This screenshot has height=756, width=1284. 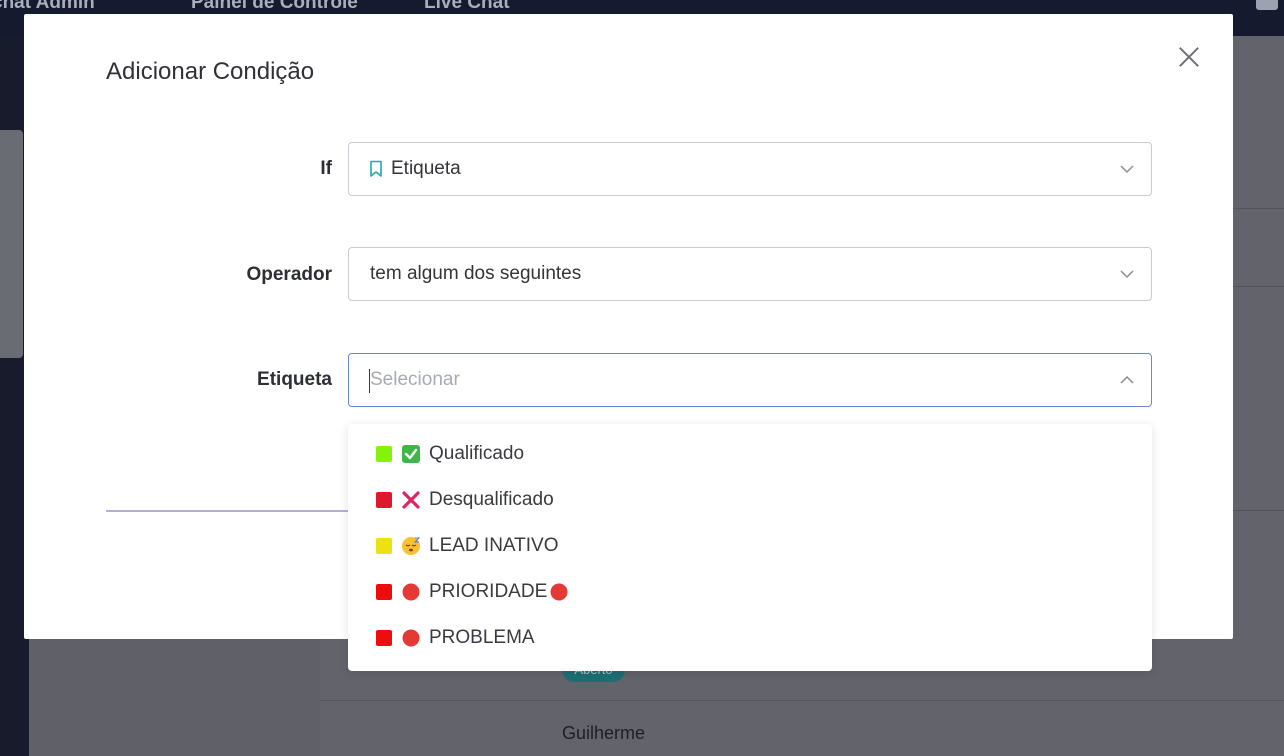 What do you see at coordinates (1267, 5) in the screenshot?
I see `bell-icon` at bounding box center [1267, 5].